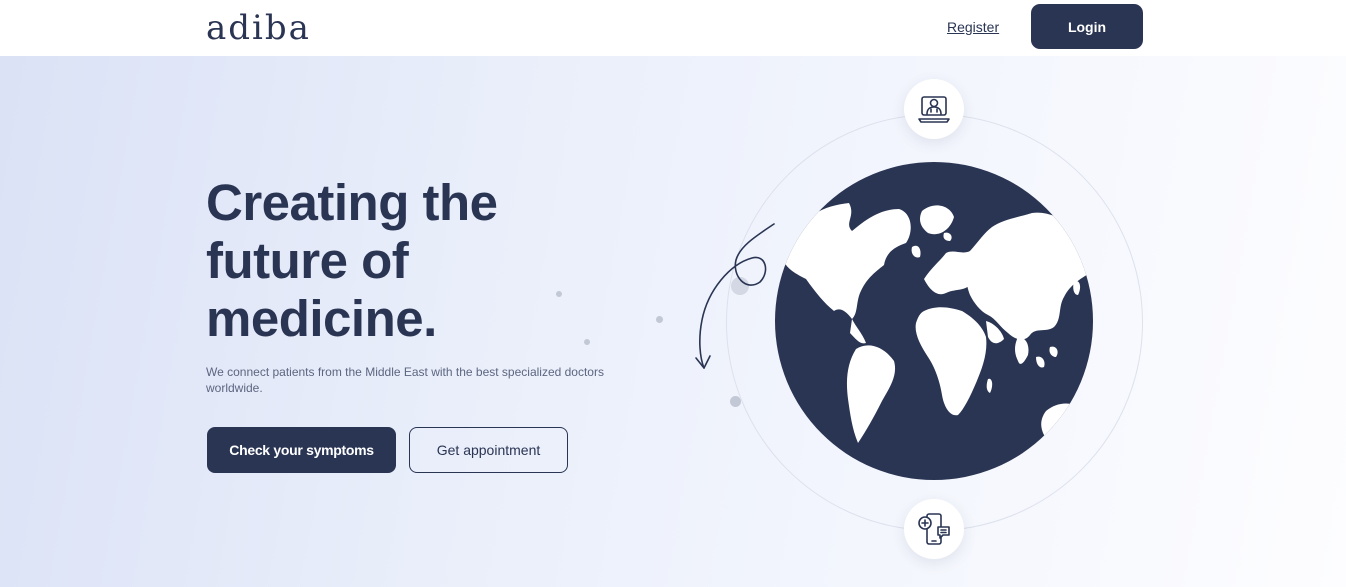 This screenshot has height=587, width=1346. I want to click on headline-line-3: medicine., so click(321, 318).